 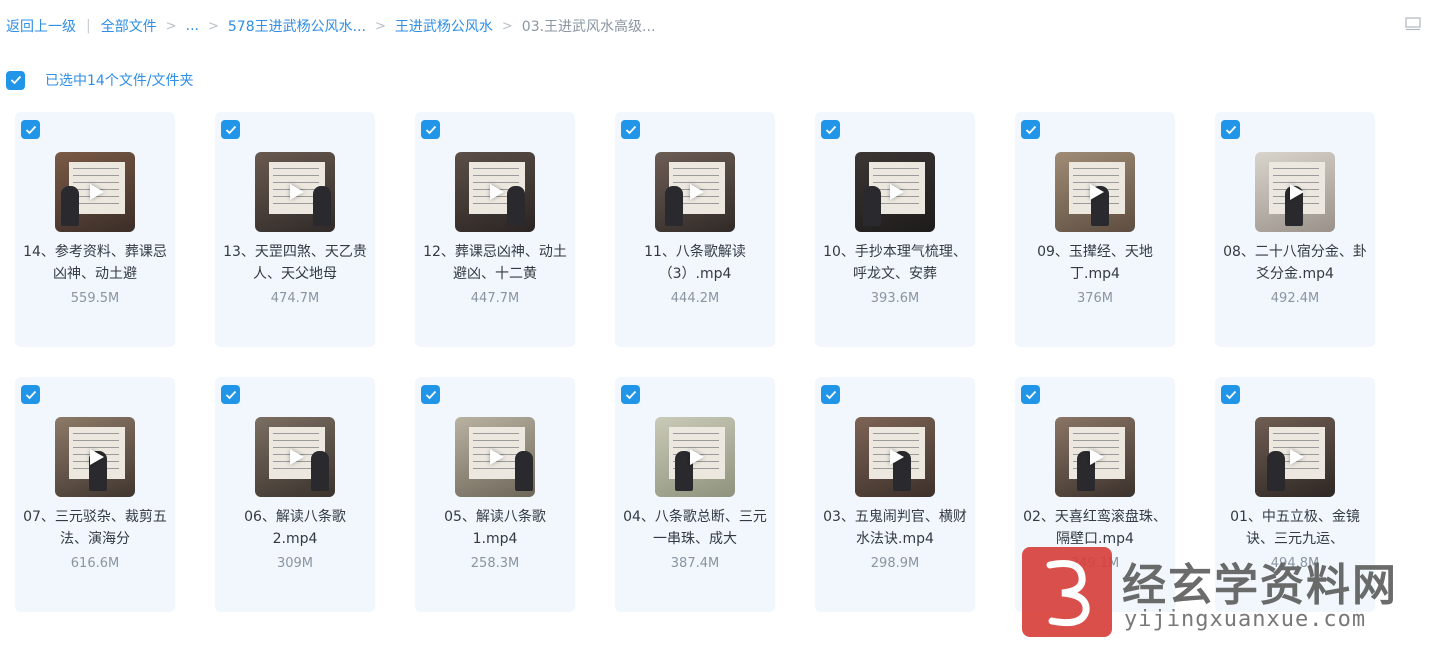 What do you see at coordinates (895, 563) in the screenshot?
I see `file-size: 298.9M` at bounding box center [895, 563].